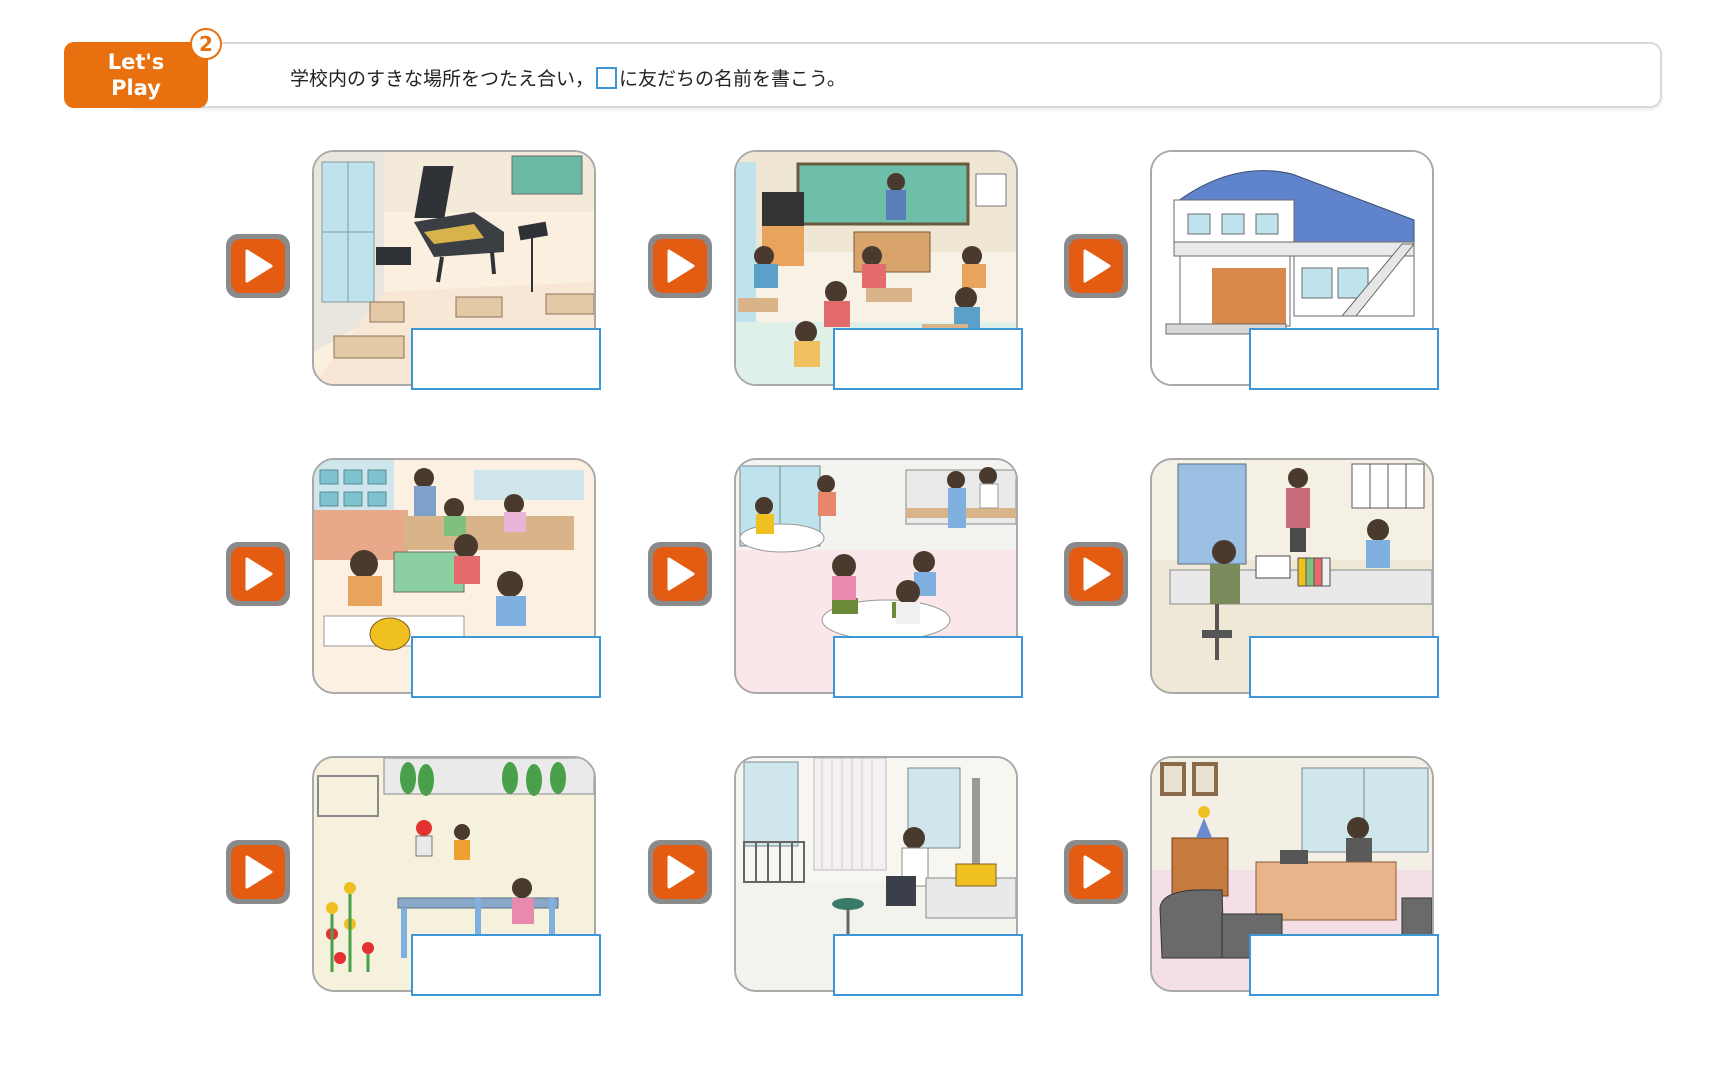 This screenshot has width=1724, height=1080. I want to click on badge-line-1: Let's, so click(136, 62).